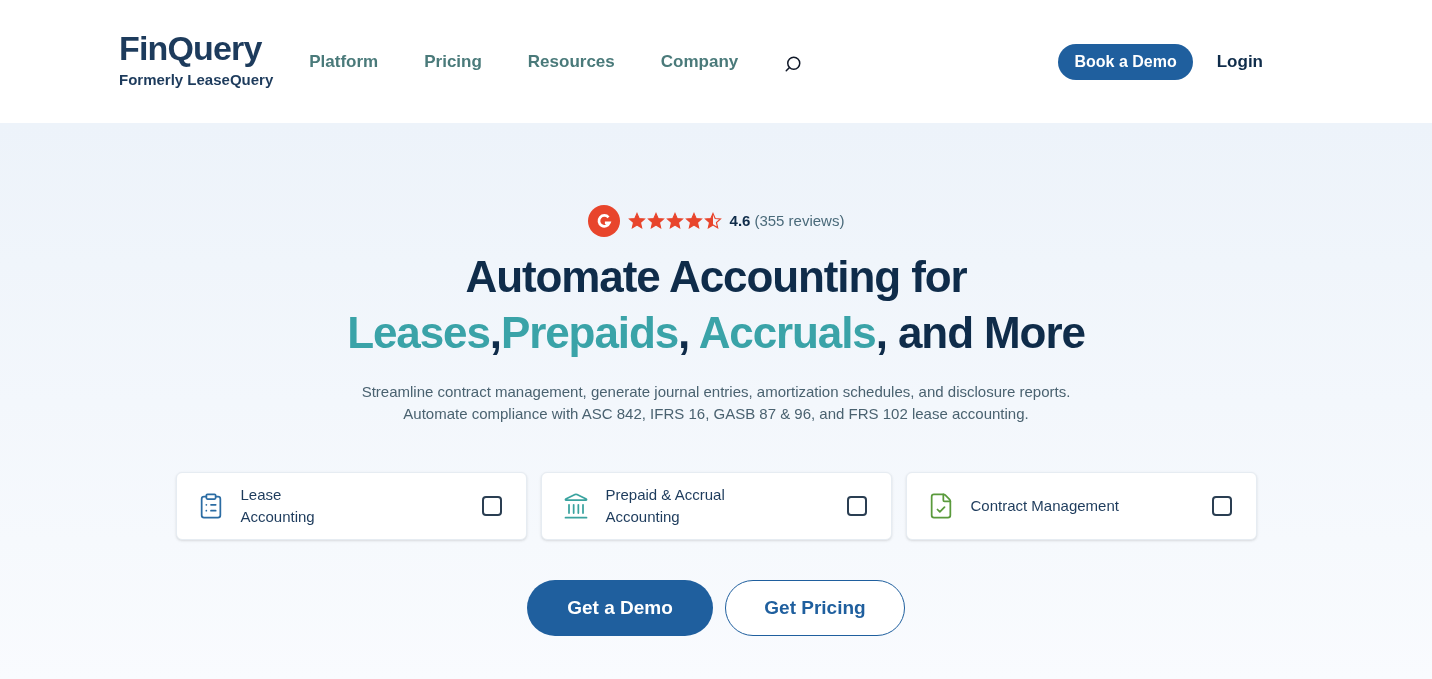  I want to click on get-pricing-button: Get Pricing, so click(815, 608).